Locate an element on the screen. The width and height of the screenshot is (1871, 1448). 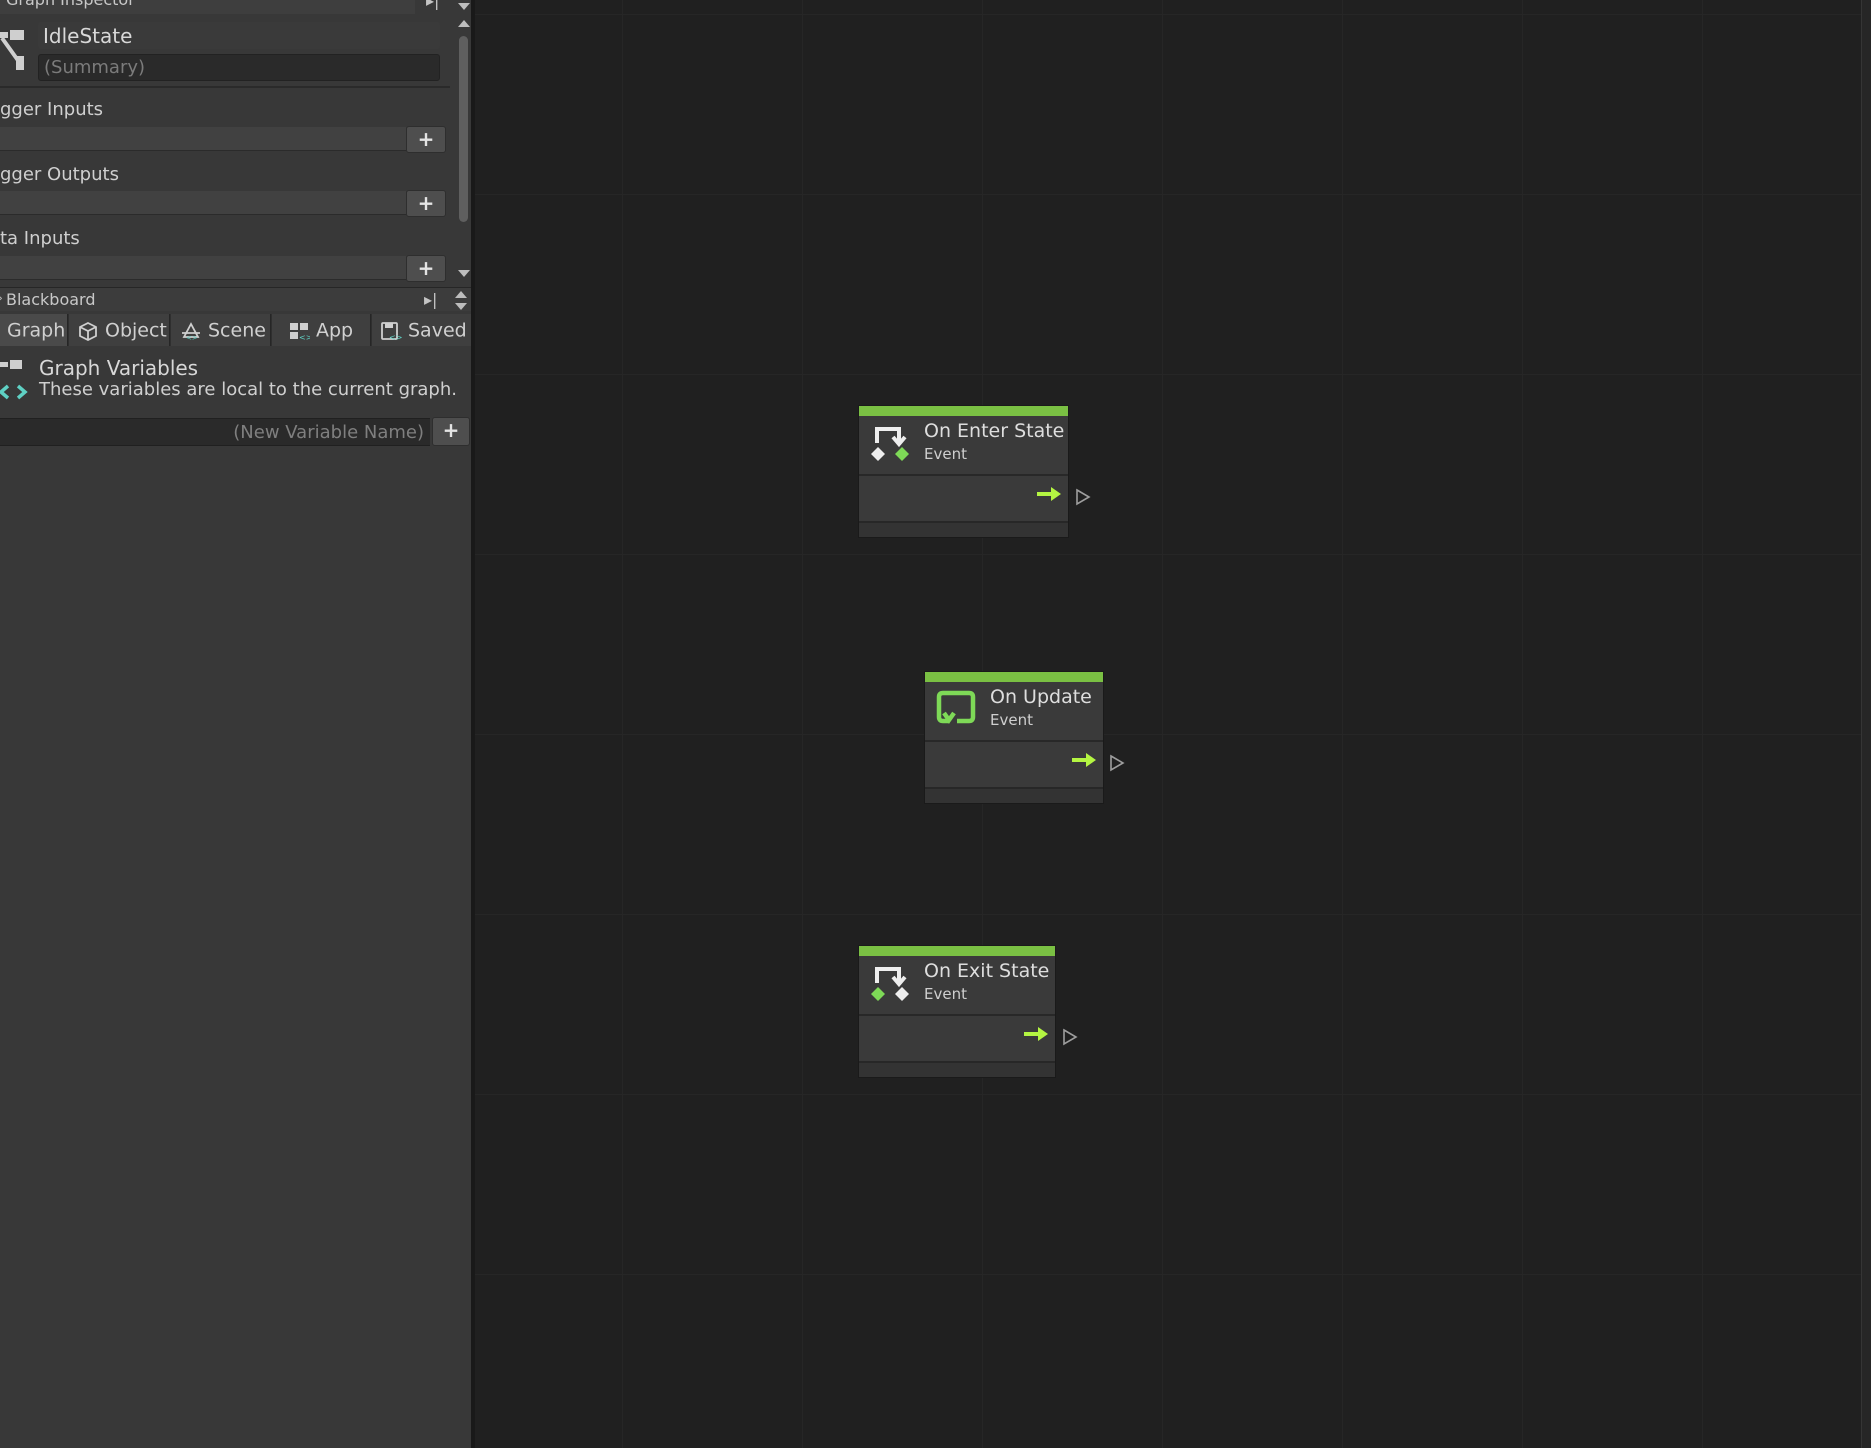
state-enter-icon is located at coordinates (890, 444).